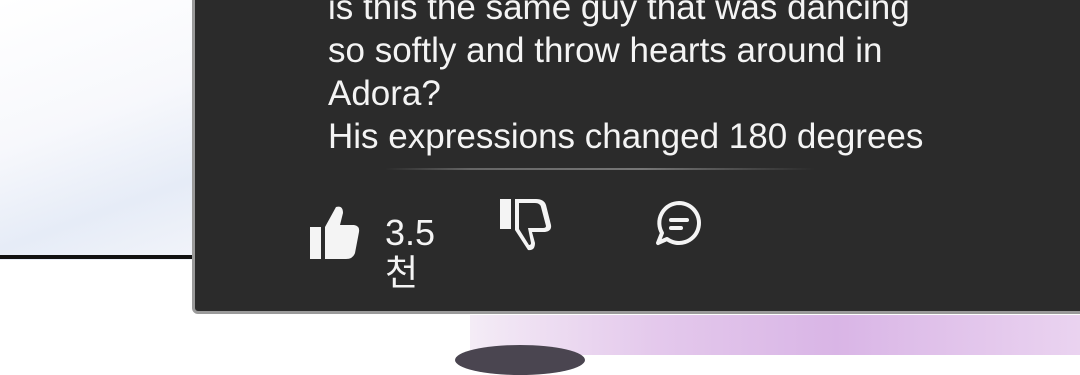 This screenshot has width=1080, height=375. Describe the element at coordinates (410, 252) in the screenshot. I see `like-count: 3.5천` at that location.